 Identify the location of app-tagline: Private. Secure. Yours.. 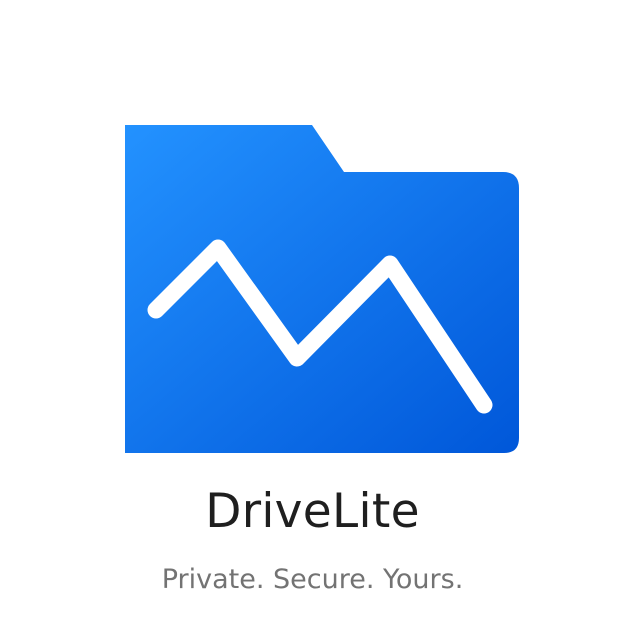
(312, 579).